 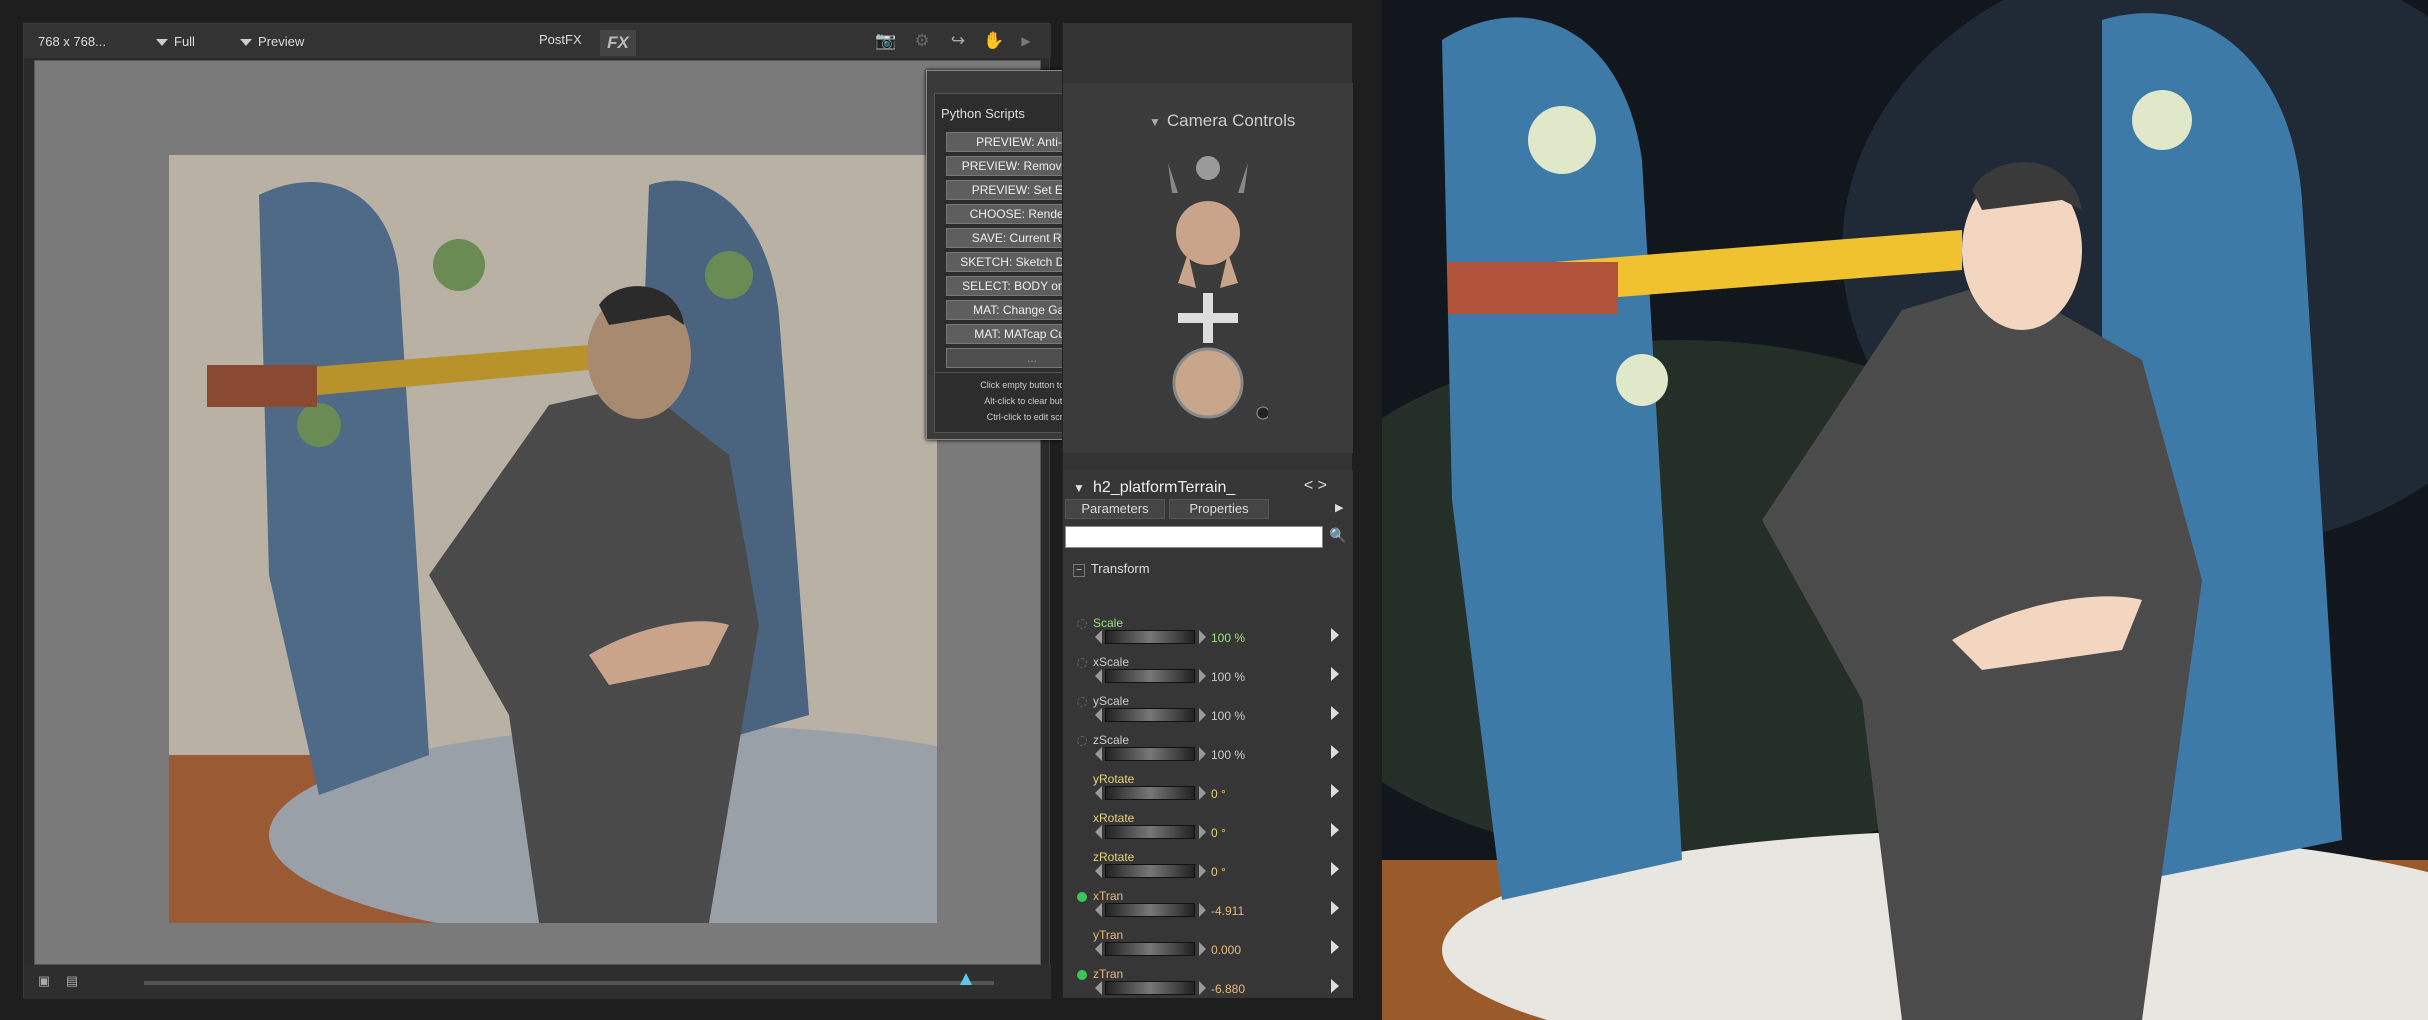 I want to click on timeline-slider, so click(x=569, y=983).